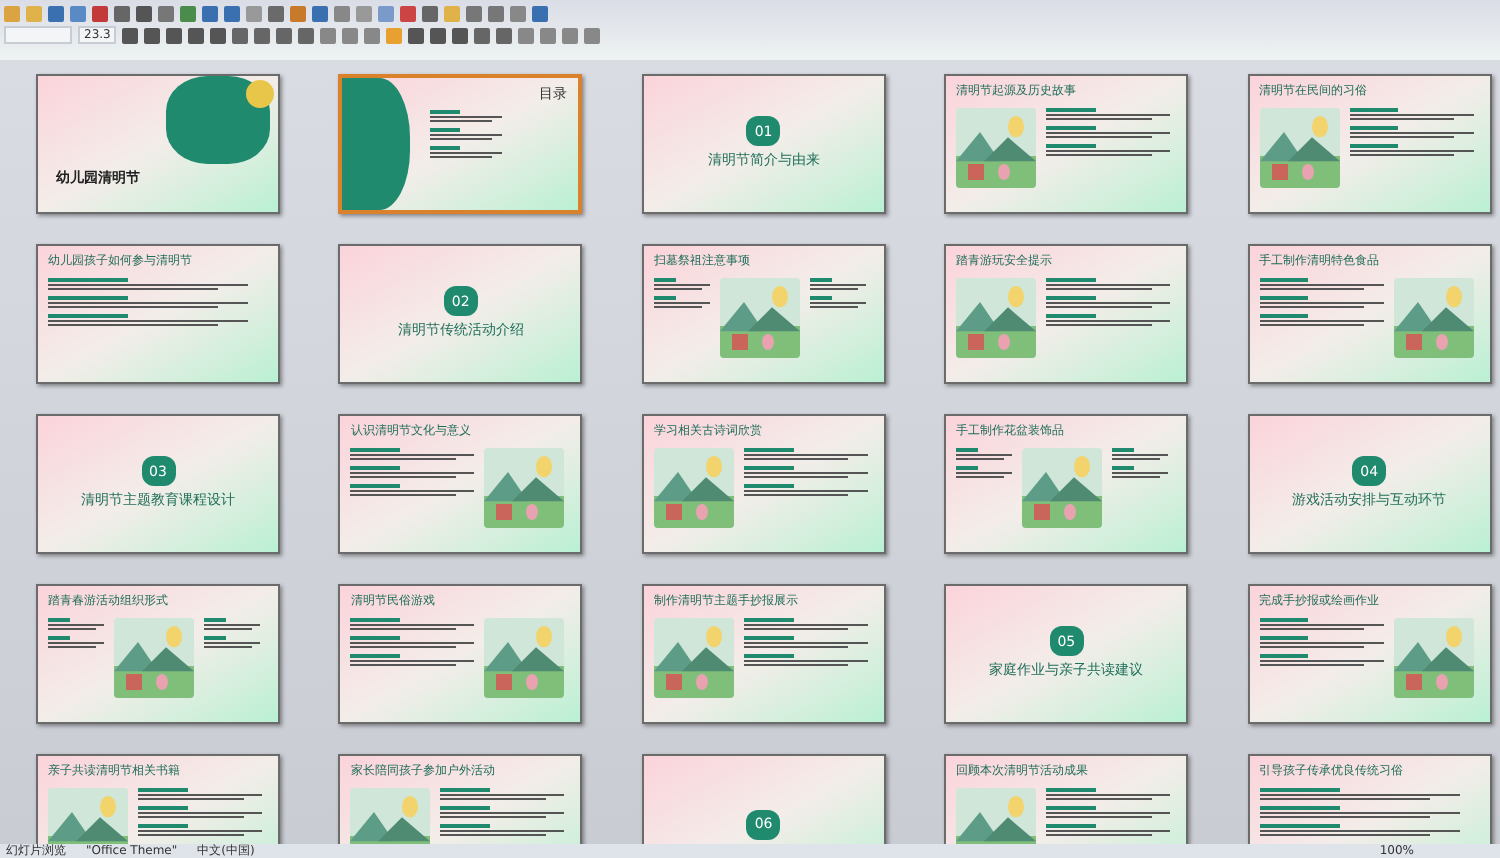  Describe the element at coordinates (38, 35) in the screenshot. I see `font-name-field` at that location.